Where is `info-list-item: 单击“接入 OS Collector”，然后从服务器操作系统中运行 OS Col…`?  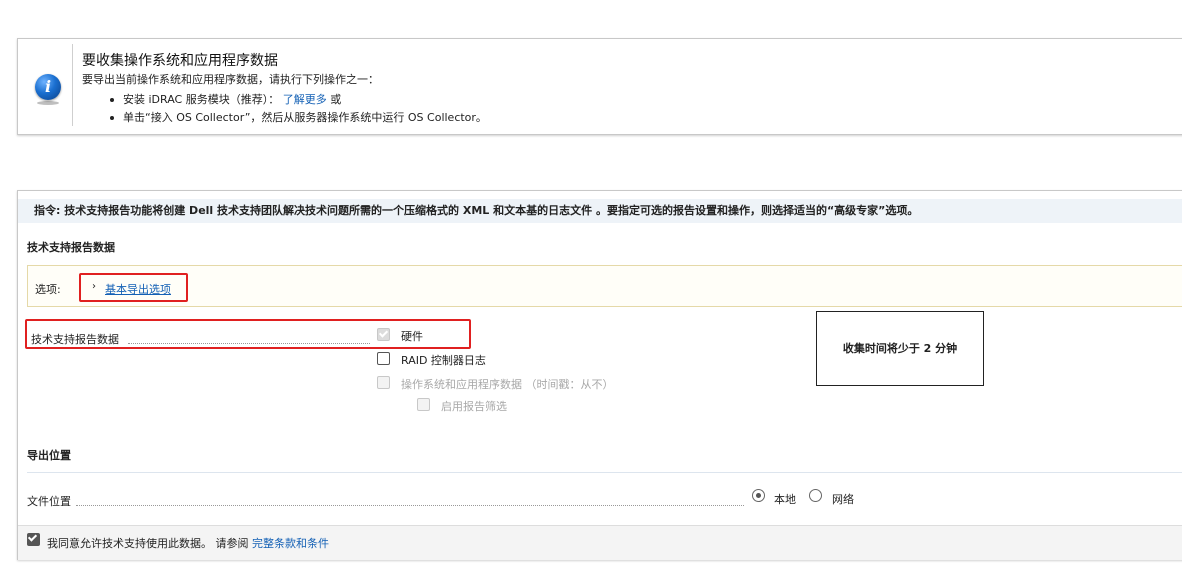 info-list-item: 单击“接入 OS Collector”，然后从服务器操作系统中运行 OS Col… is located at coordinates (297, 118).